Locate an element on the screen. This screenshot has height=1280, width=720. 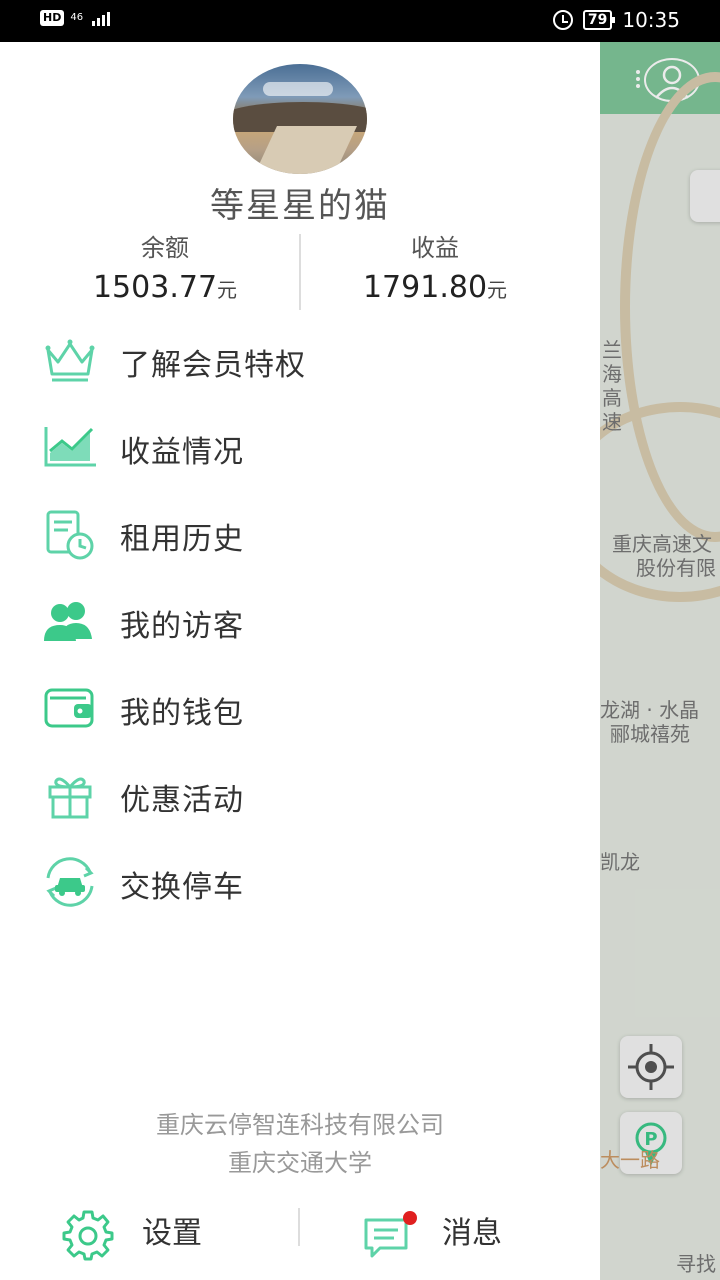
message-icon is located at coordinates (390, 1234).